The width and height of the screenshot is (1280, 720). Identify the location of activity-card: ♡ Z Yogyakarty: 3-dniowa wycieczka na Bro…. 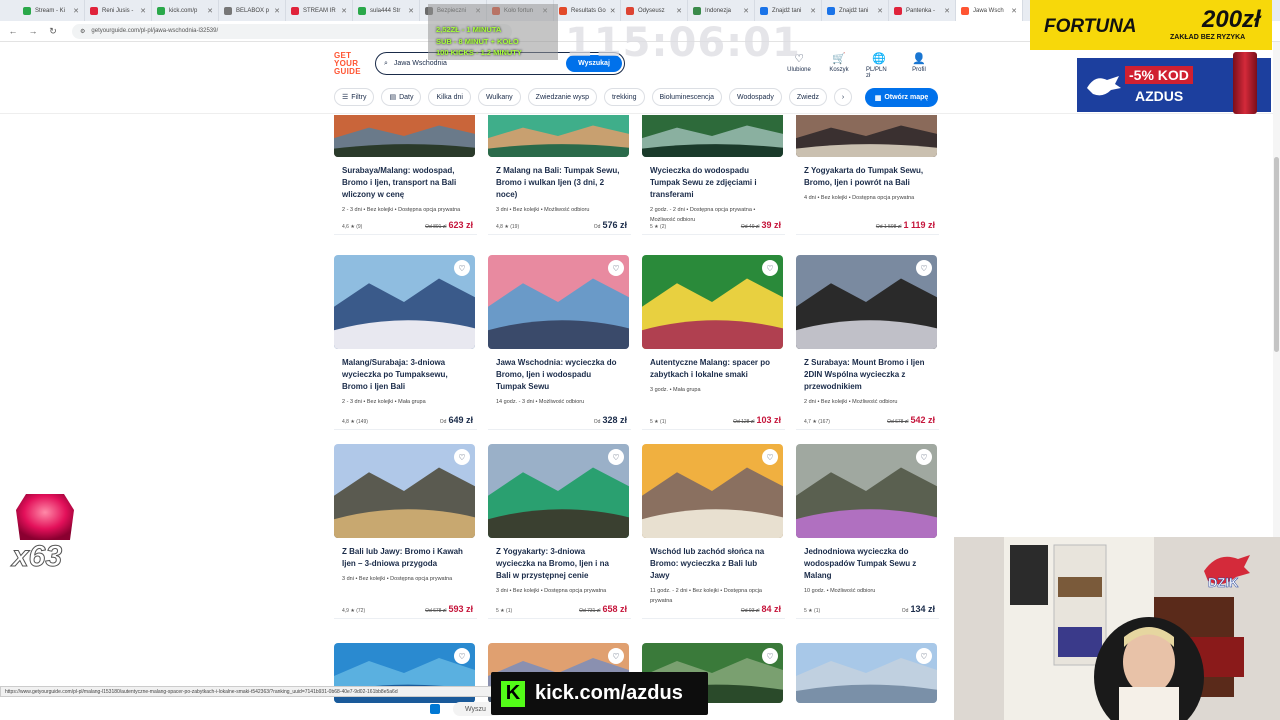
(559, 531).